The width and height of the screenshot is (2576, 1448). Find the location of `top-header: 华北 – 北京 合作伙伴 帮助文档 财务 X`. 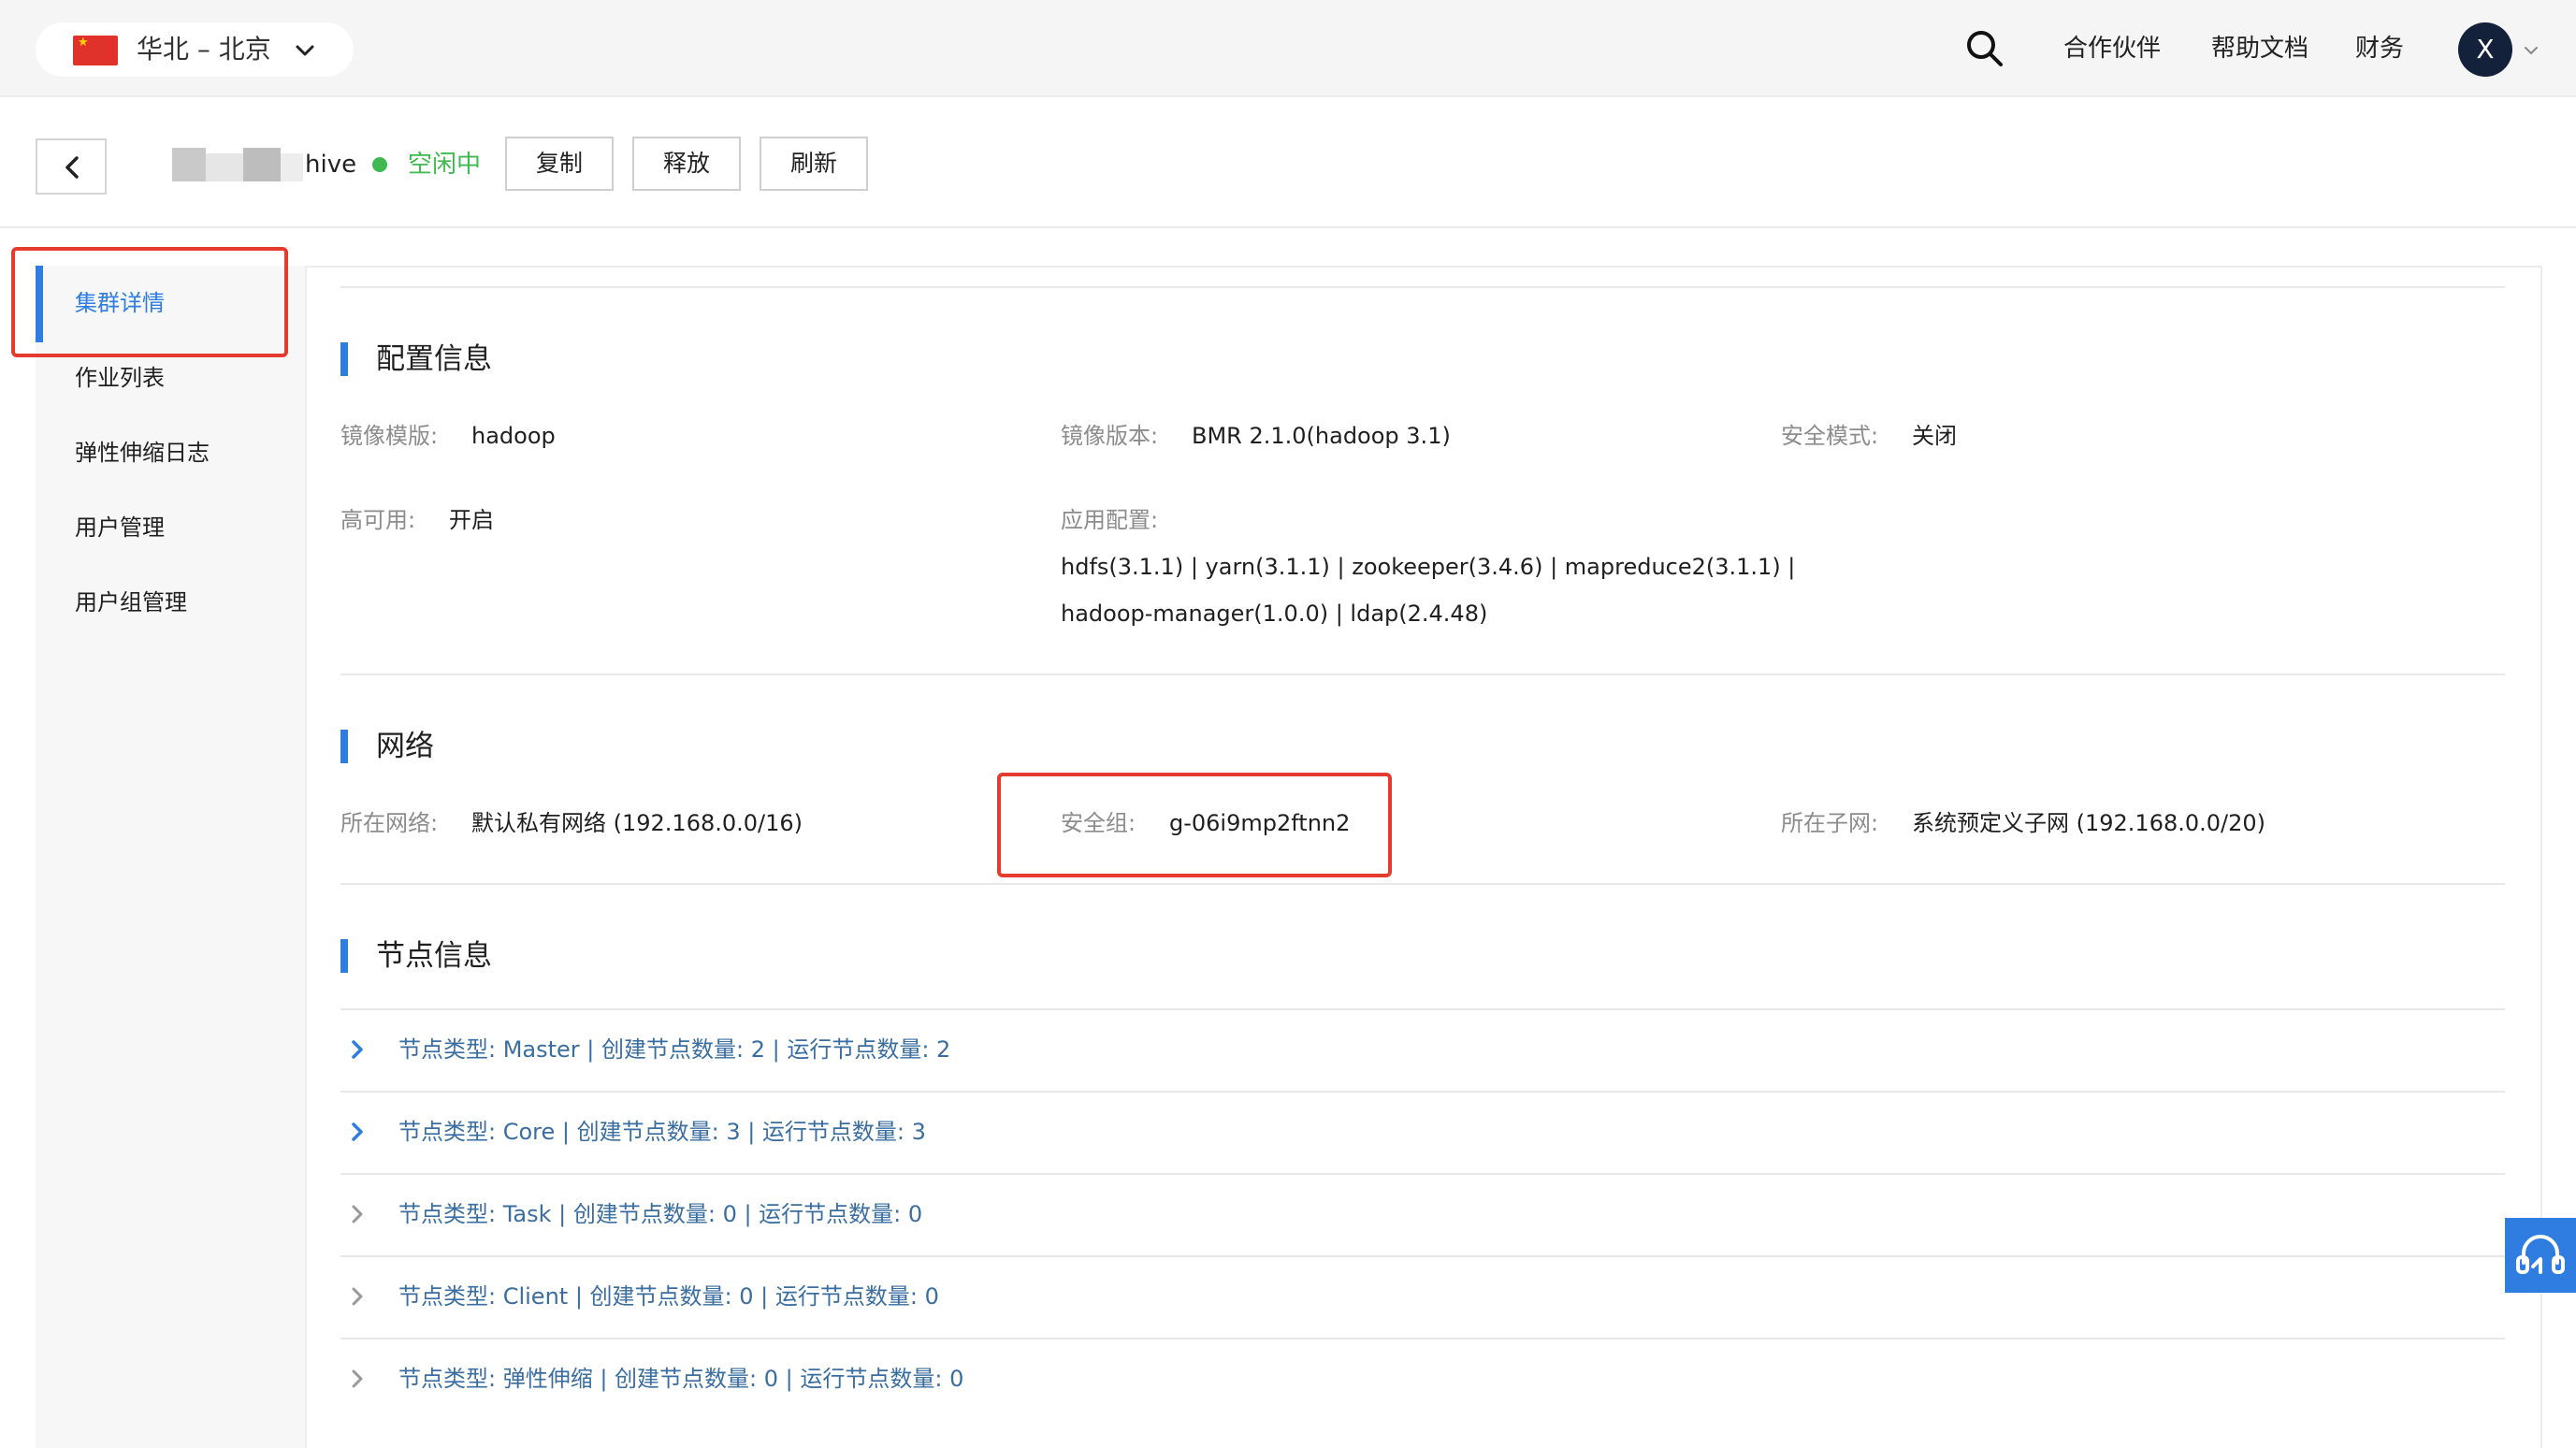

top-header: 华北 – 北京 合作伙伴 帮助文档 财务 X is located at coordinates (1288, 48).